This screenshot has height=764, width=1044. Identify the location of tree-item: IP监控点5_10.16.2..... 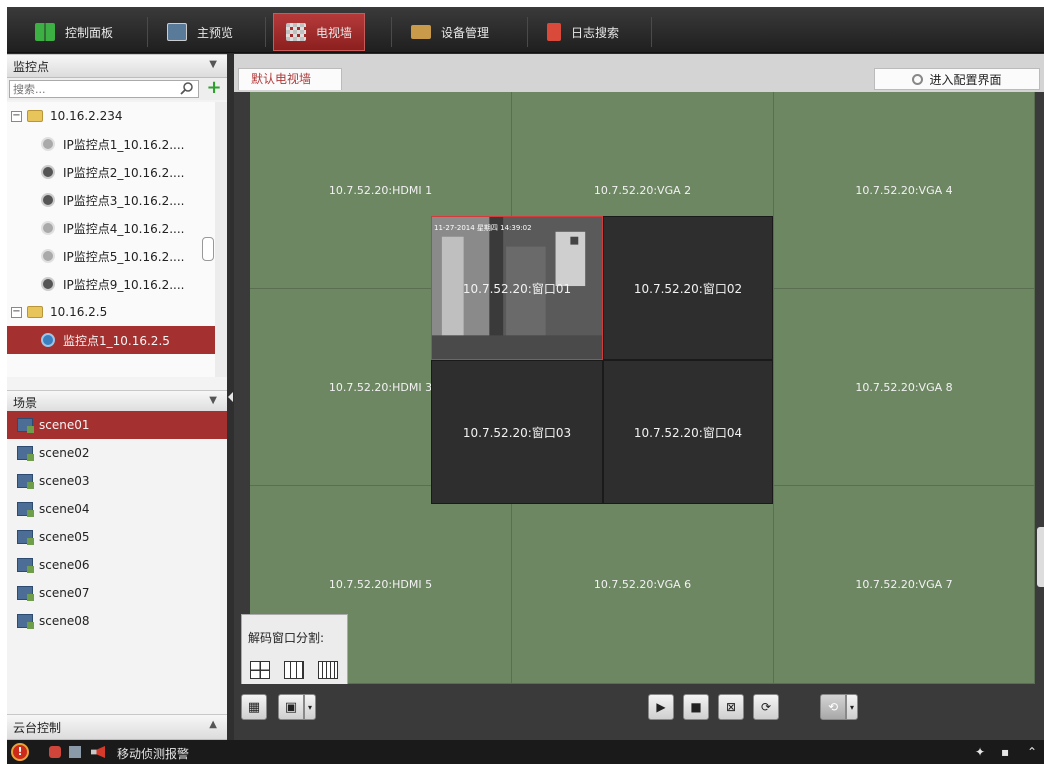
(111, 256).